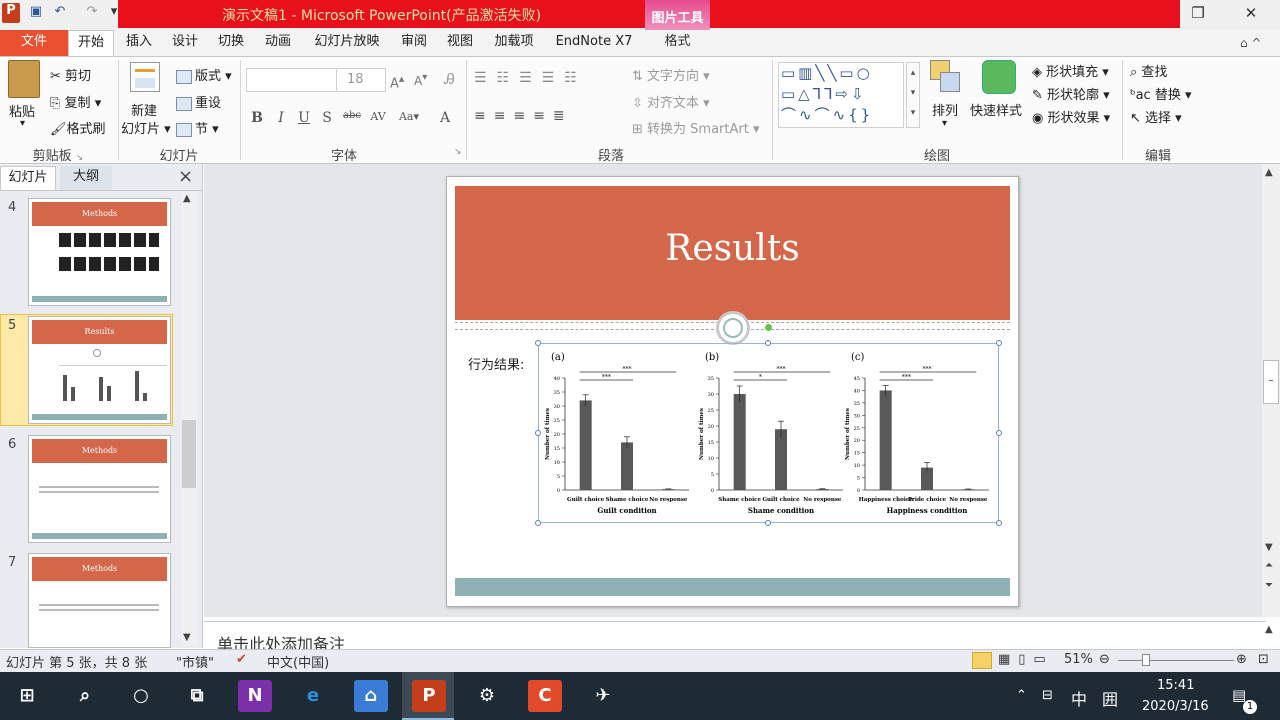  Describe the element at coordinates (671, 74) in the screenshot. I see `text-direction-button: ⇅ 文字方向 ▾` at that location.